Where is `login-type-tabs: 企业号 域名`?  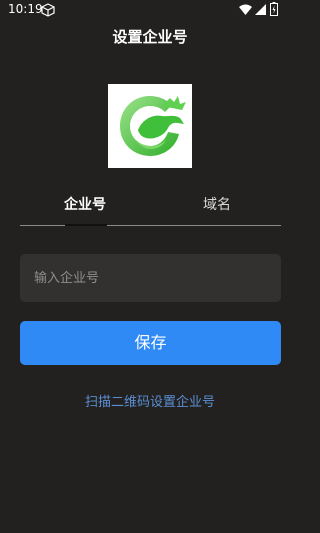
login-type-tabs: 企业号 域名 is located at coordinates (150, 207).